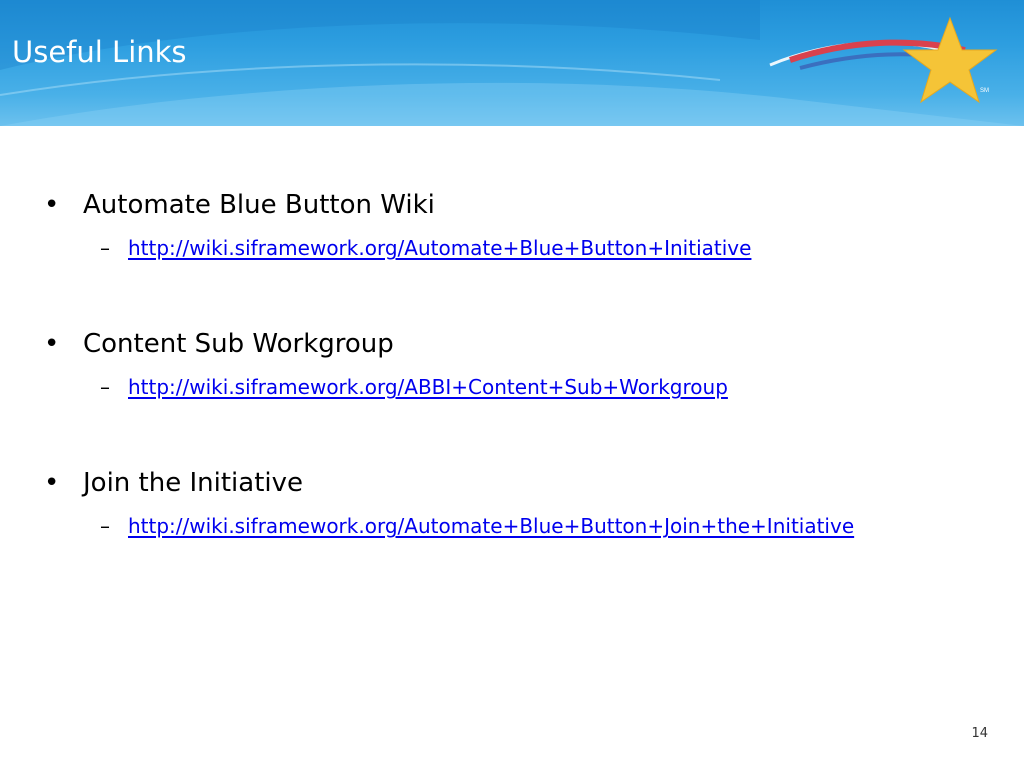 The width and height of the screenshot is (1024, 768). I want to click on heading-text: Automate Blue Button Wiki, so click(259, 205).